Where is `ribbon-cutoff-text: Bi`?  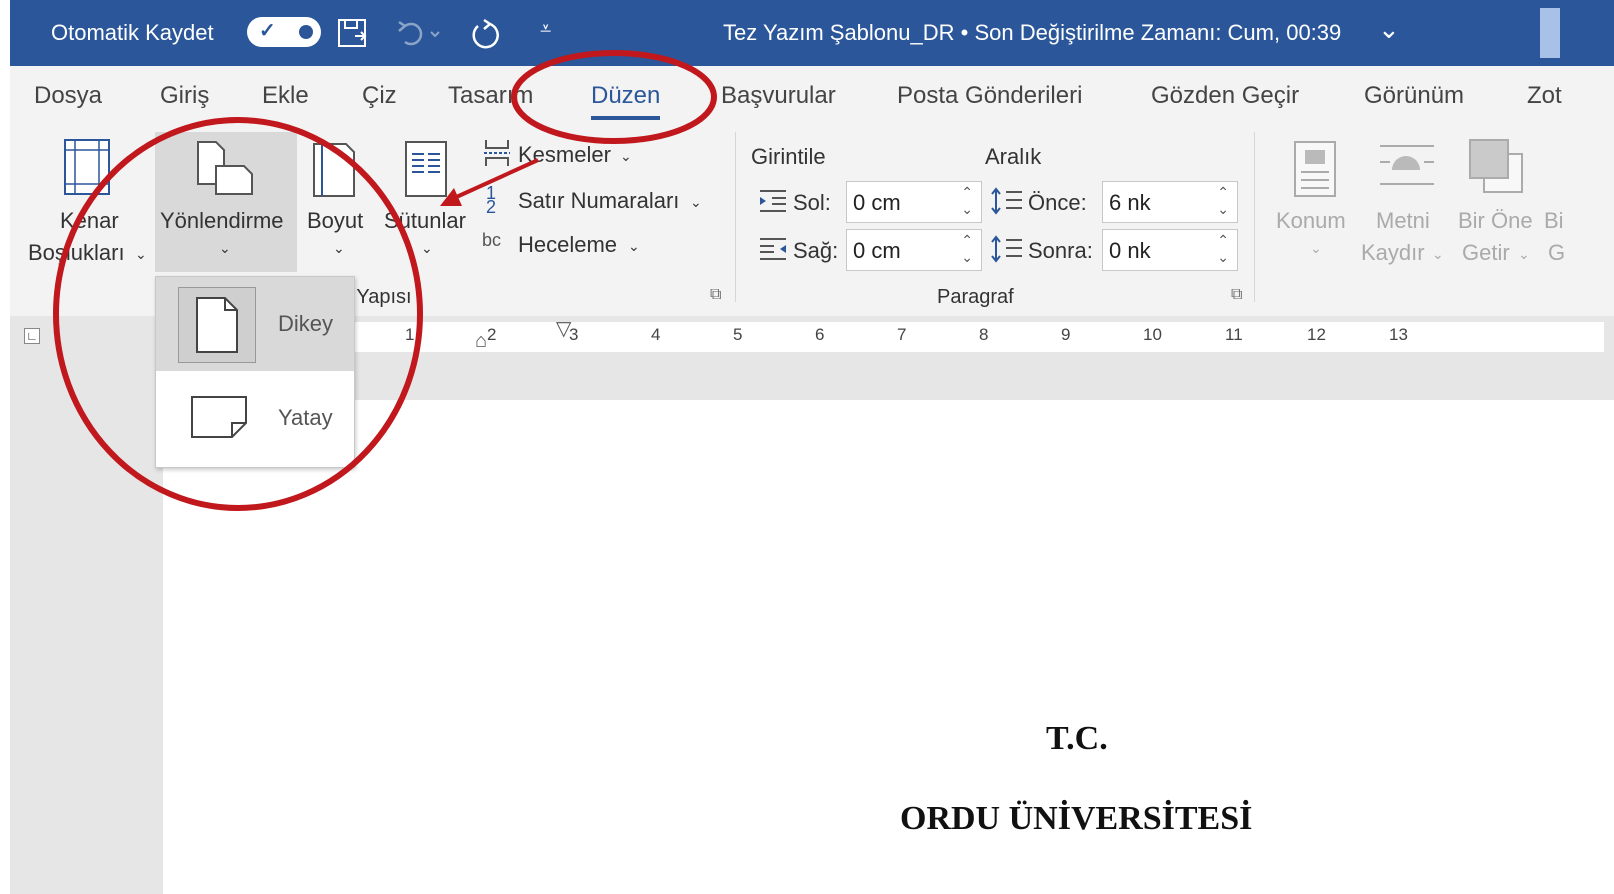 ribbon-cutoff-text: Bi is located at coordinates (1554, 220).